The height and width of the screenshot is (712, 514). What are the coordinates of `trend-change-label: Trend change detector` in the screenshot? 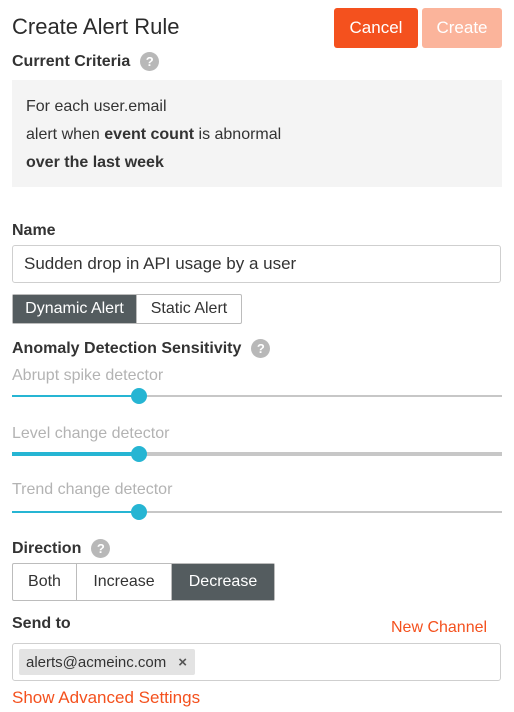 It's located at (92, 489).